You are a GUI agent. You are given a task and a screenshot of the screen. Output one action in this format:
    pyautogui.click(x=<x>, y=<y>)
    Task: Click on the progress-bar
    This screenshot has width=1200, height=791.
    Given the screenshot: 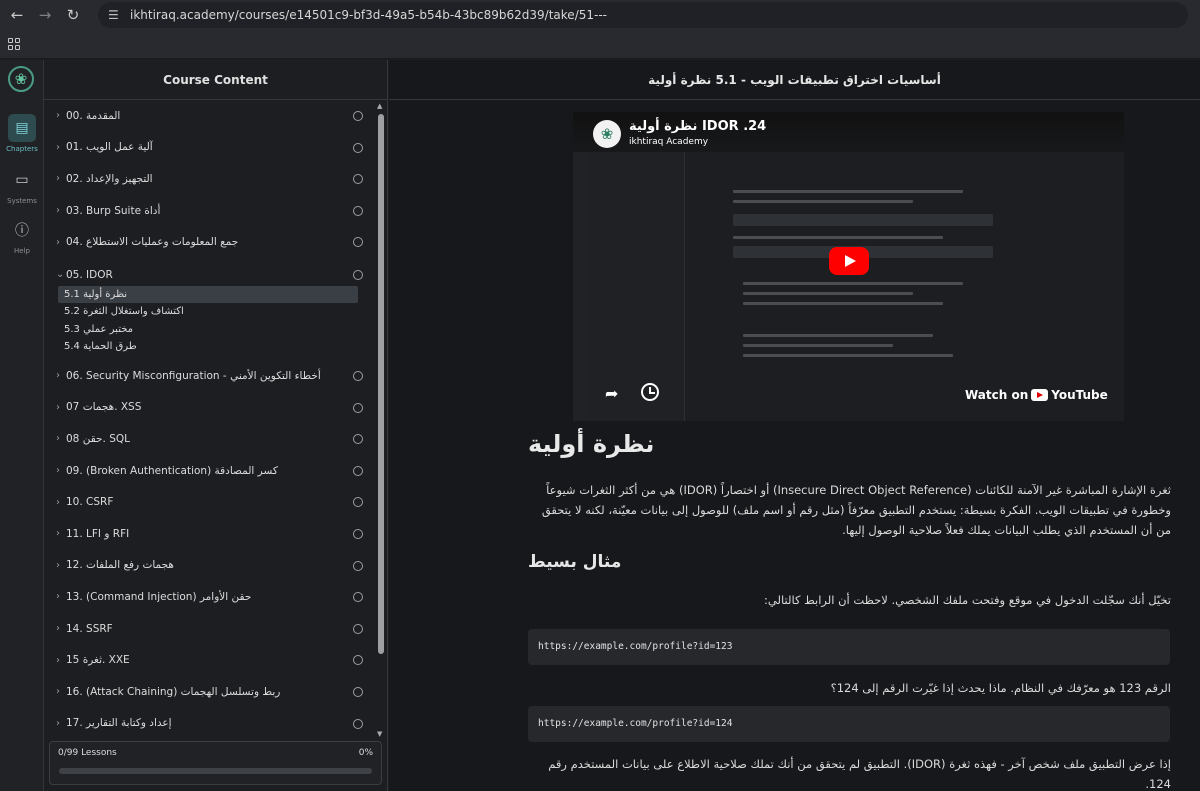 What is the action you would take?
    pyautogui.click(x=215, y=771)
    